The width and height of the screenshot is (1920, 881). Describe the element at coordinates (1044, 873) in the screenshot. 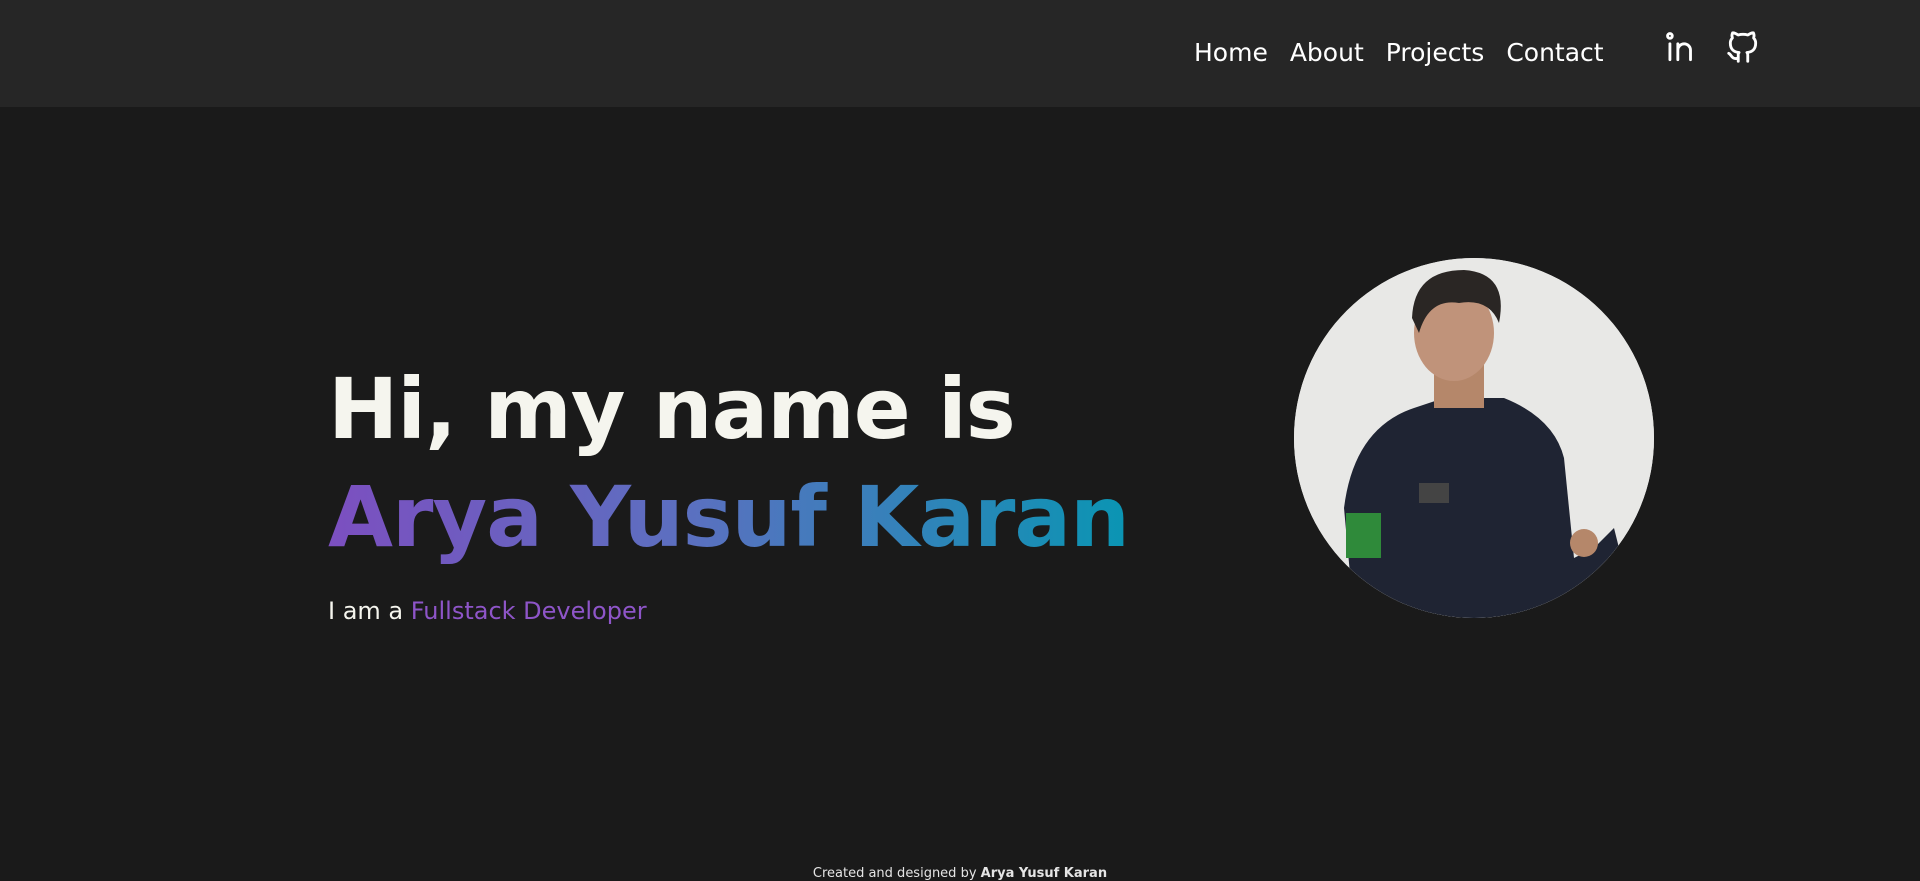

I see `footer-author: Arya Yusuf Karan` at that location.